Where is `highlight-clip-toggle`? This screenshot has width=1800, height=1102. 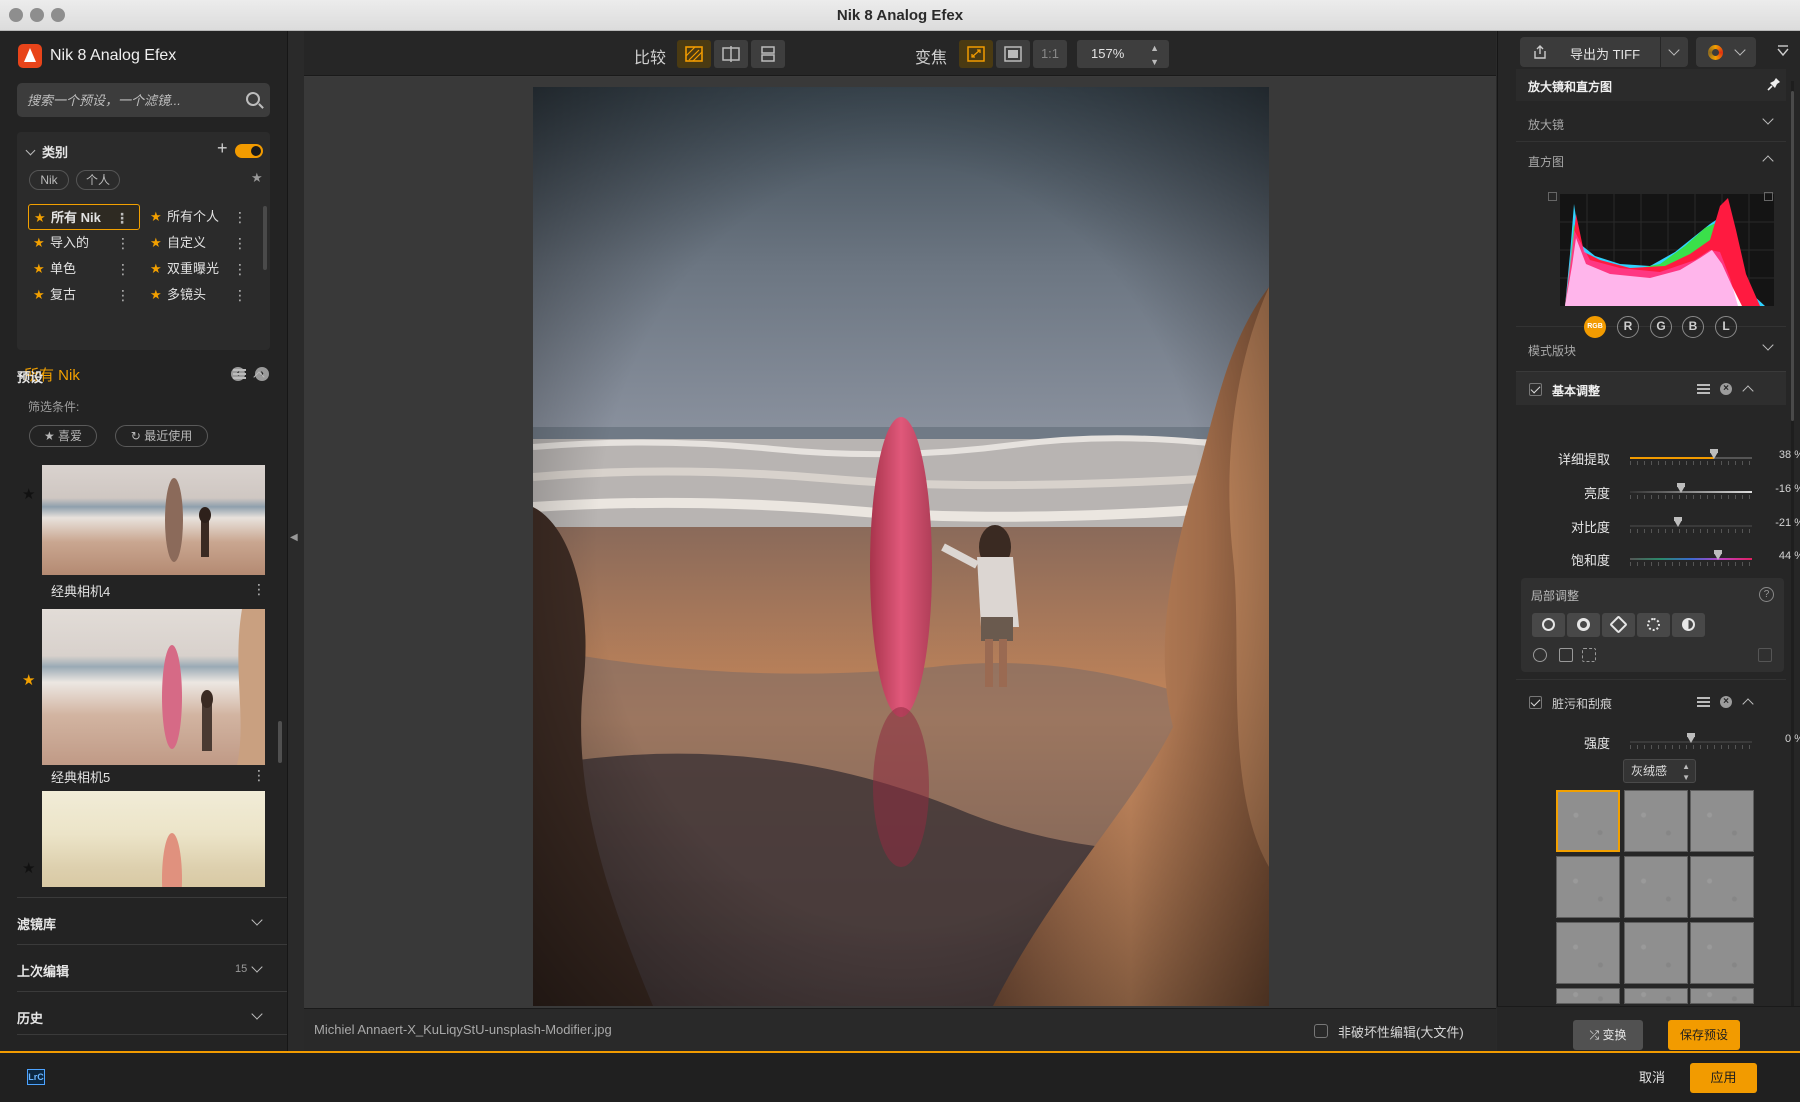 highlight-clip-toggle is located at coordinates (1768, 196).